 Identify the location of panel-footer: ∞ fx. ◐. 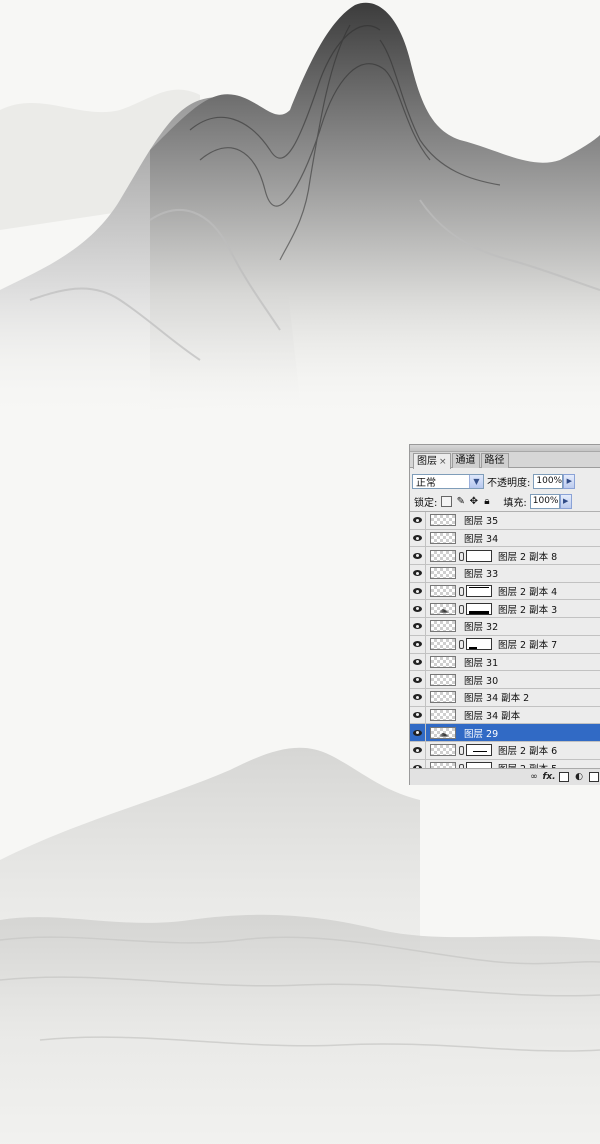
(505, 776).